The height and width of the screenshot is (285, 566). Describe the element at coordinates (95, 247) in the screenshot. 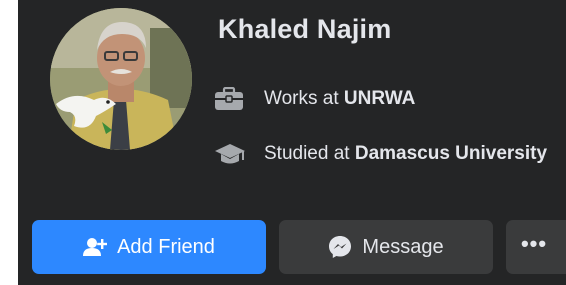

I see `add-friend-icon` at that location.